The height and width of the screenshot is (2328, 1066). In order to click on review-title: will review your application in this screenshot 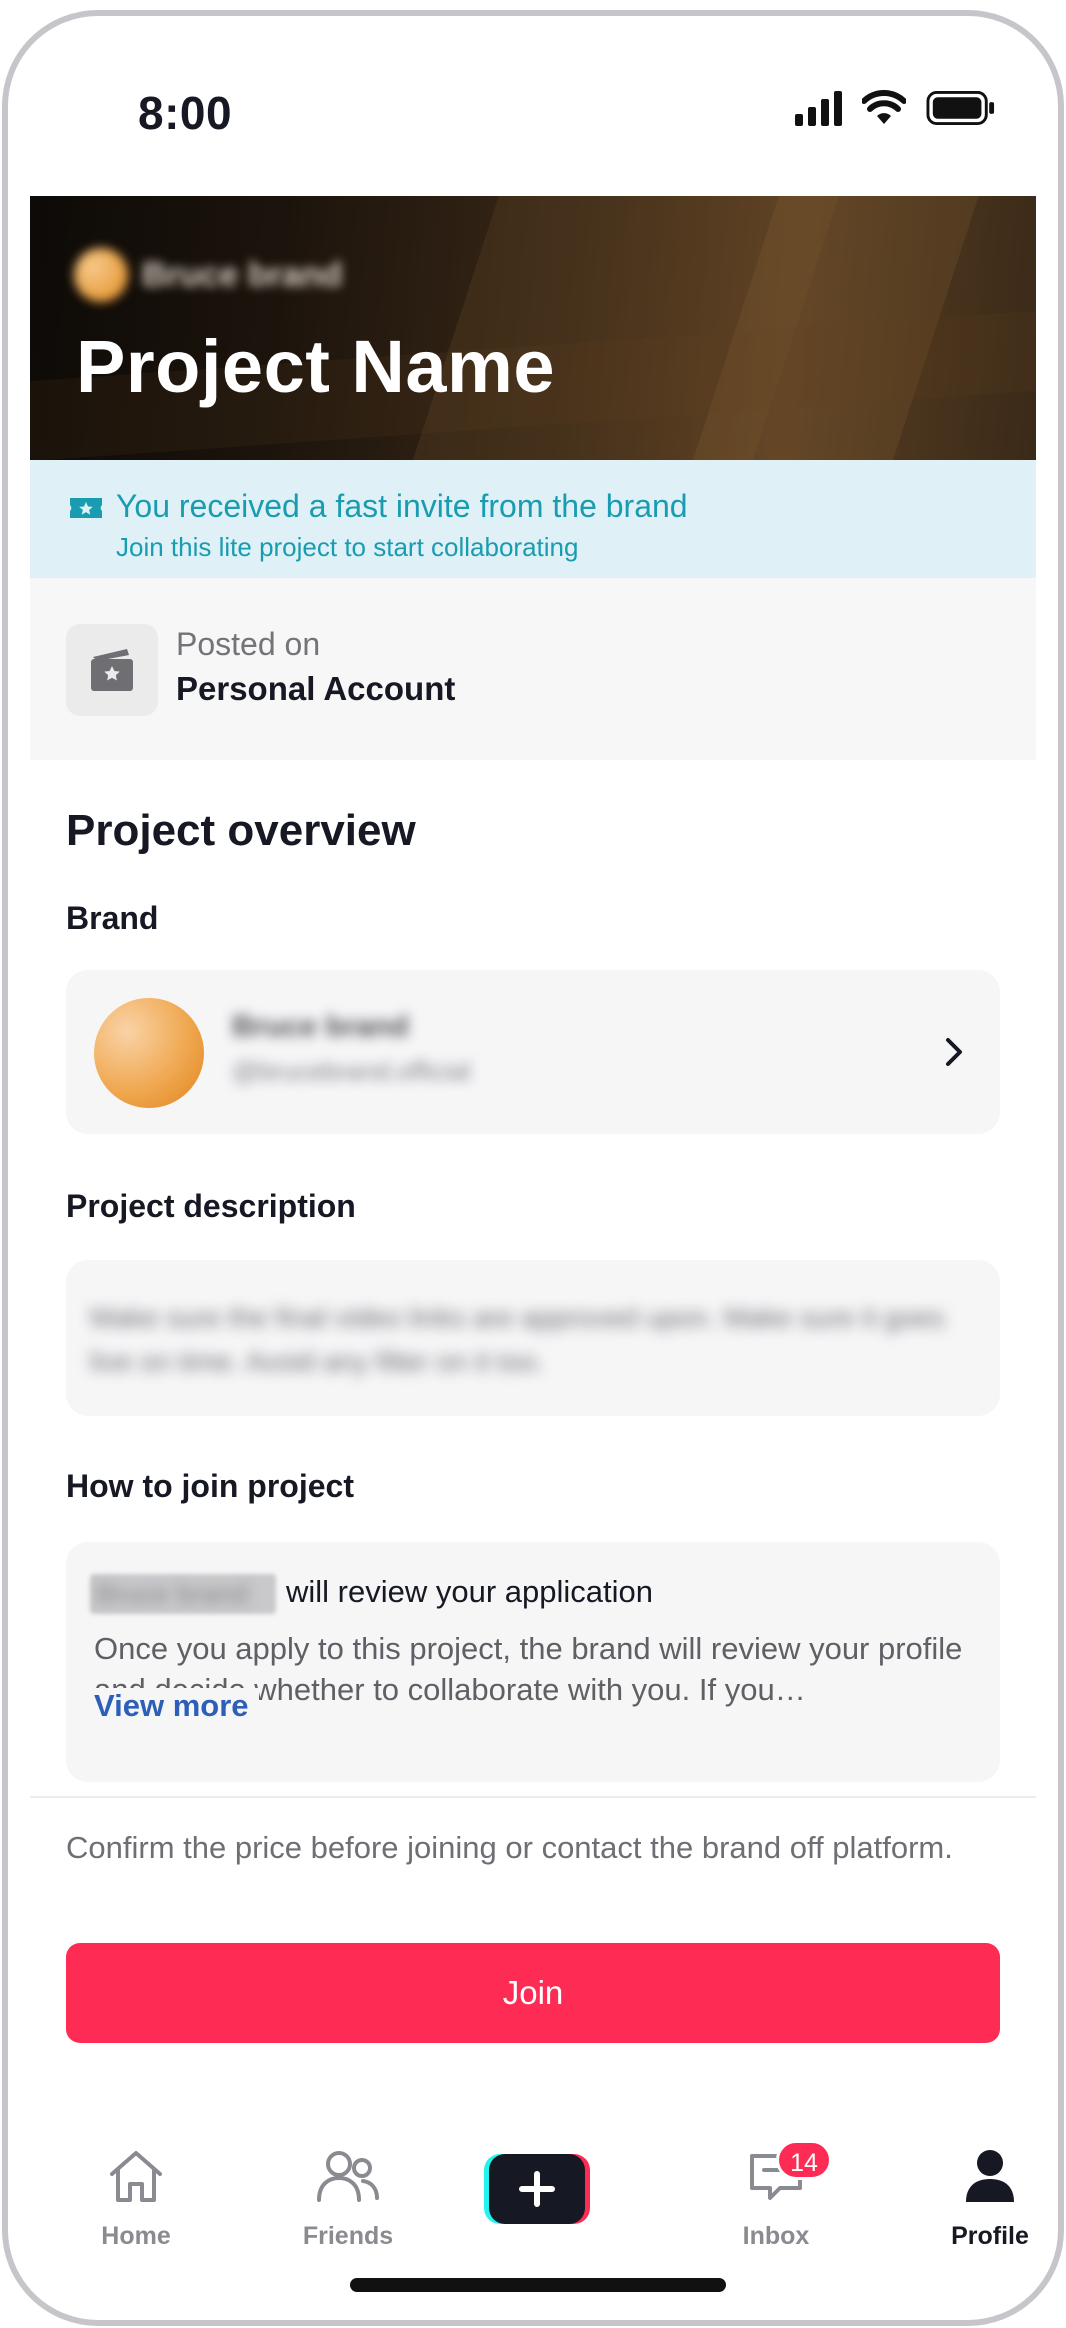, I will do `click(469, 1591)`.